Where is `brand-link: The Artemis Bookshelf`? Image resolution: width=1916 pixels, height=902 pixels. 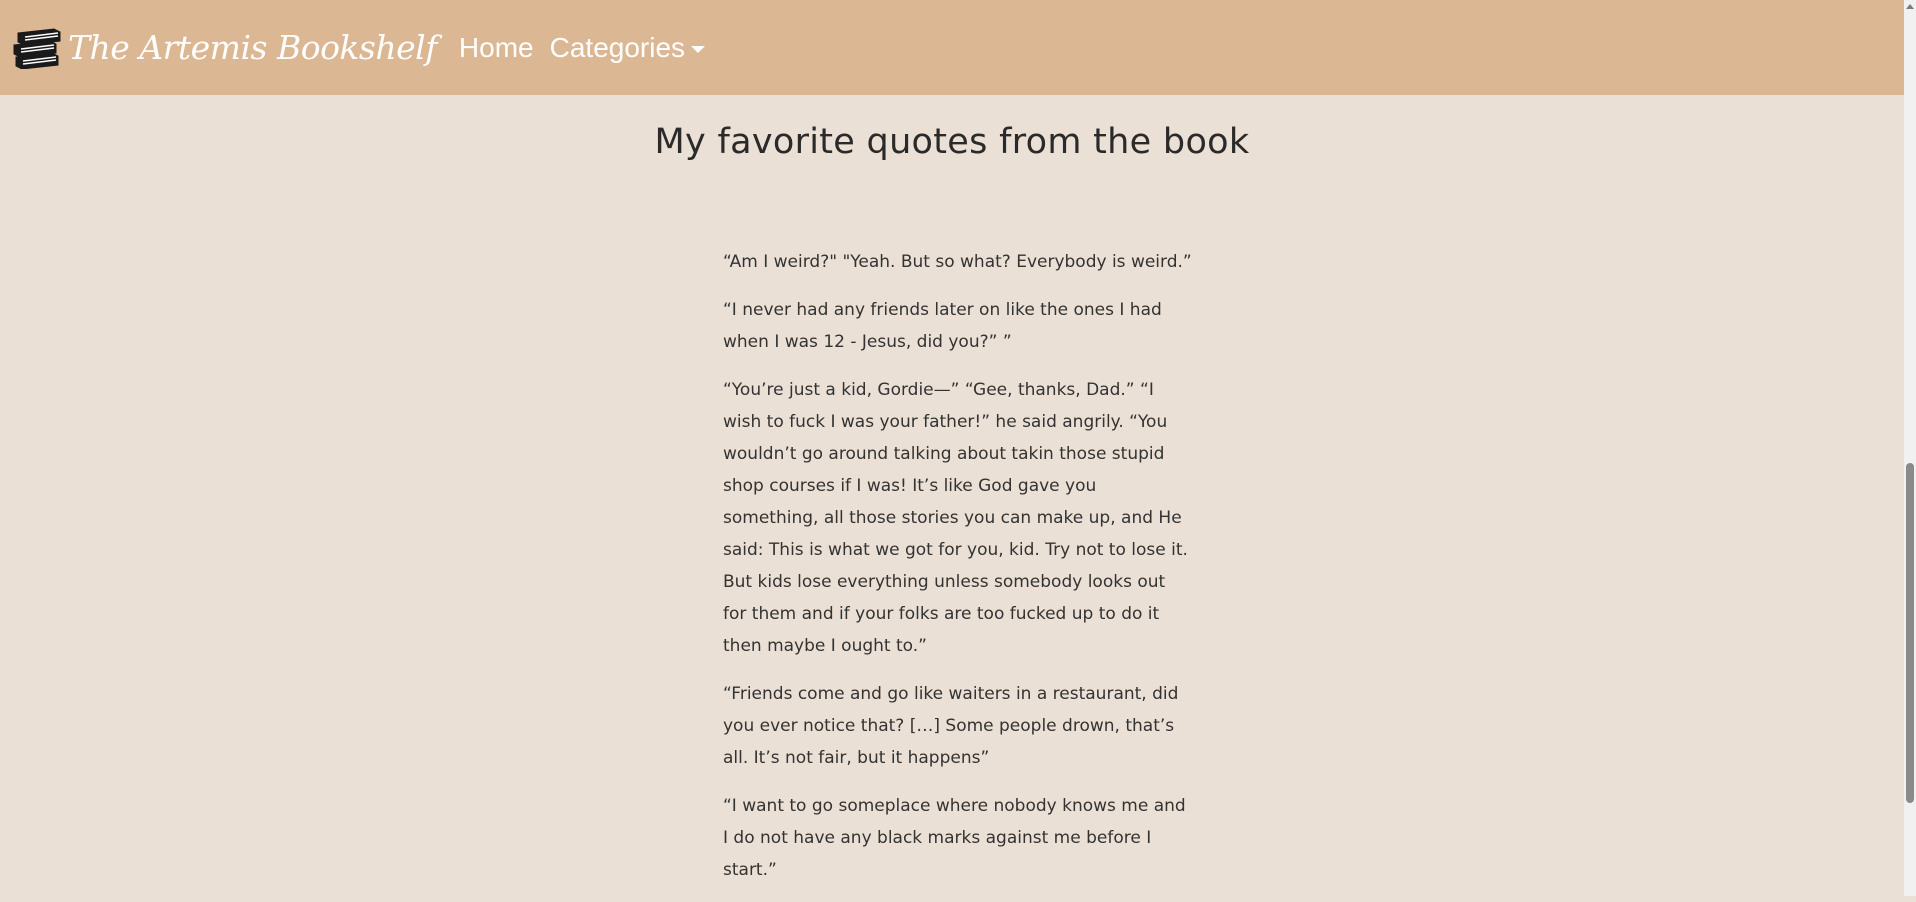
brand-link: The Artemis Bookshelf is located at coordinates (224, 48).